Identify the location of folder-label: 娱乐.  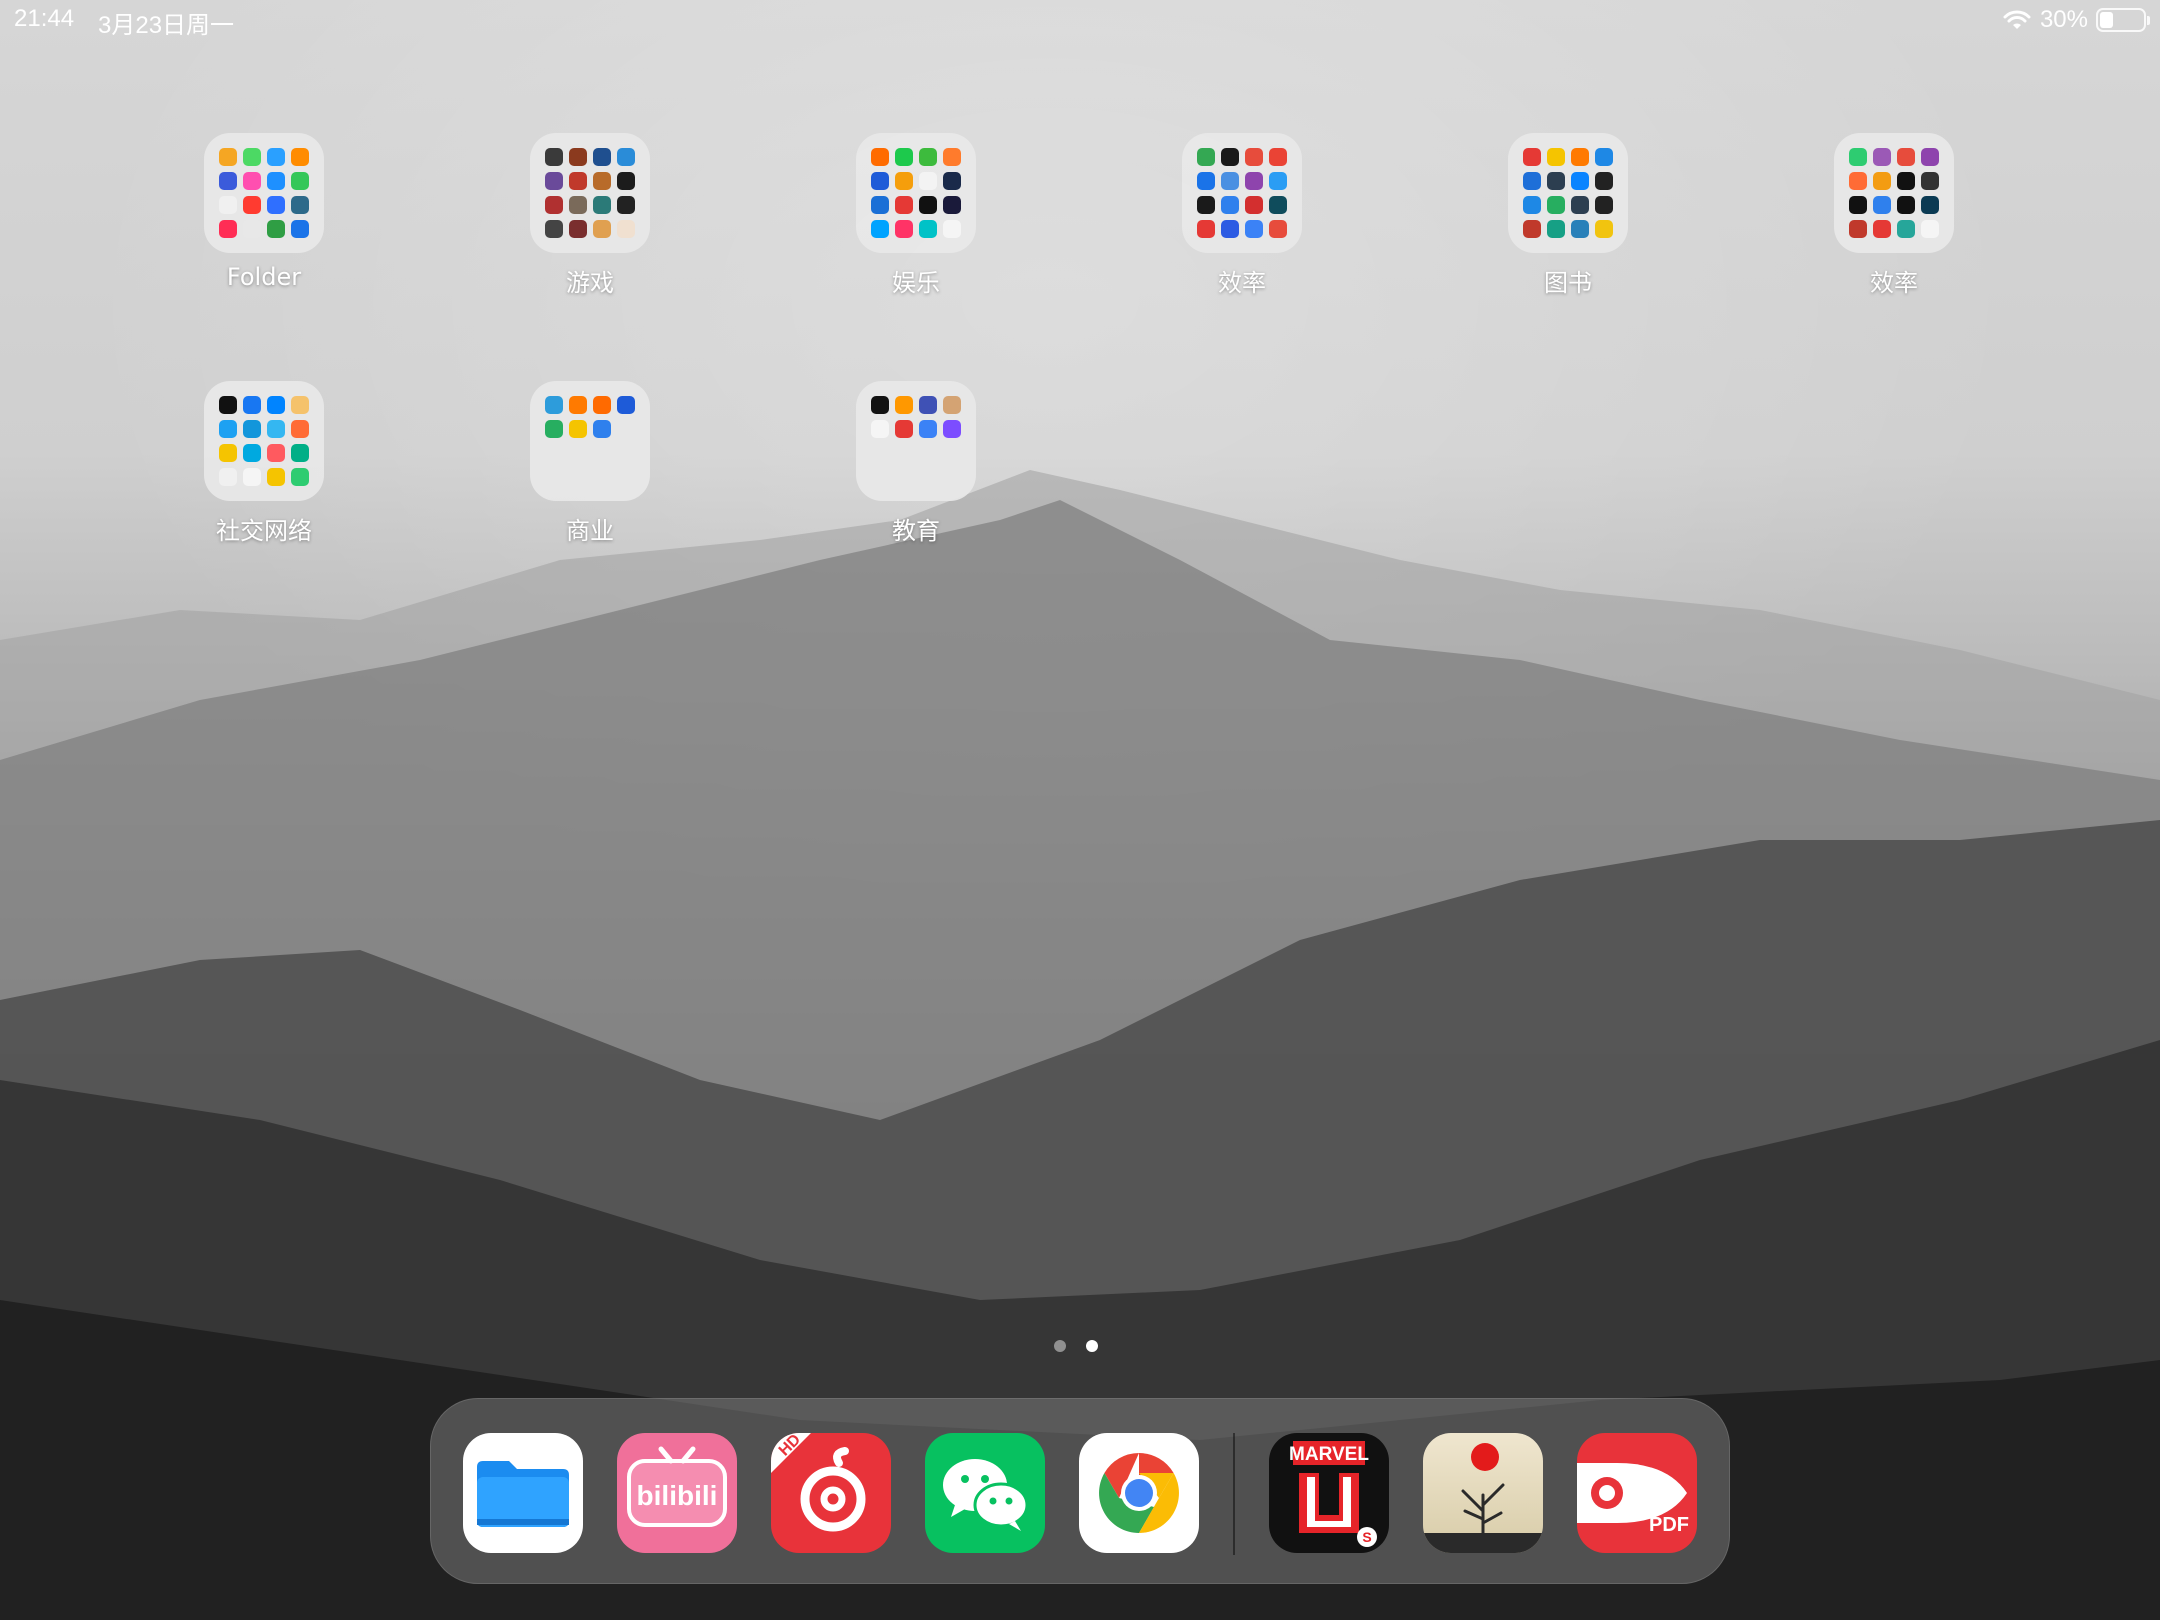
(916, 283).